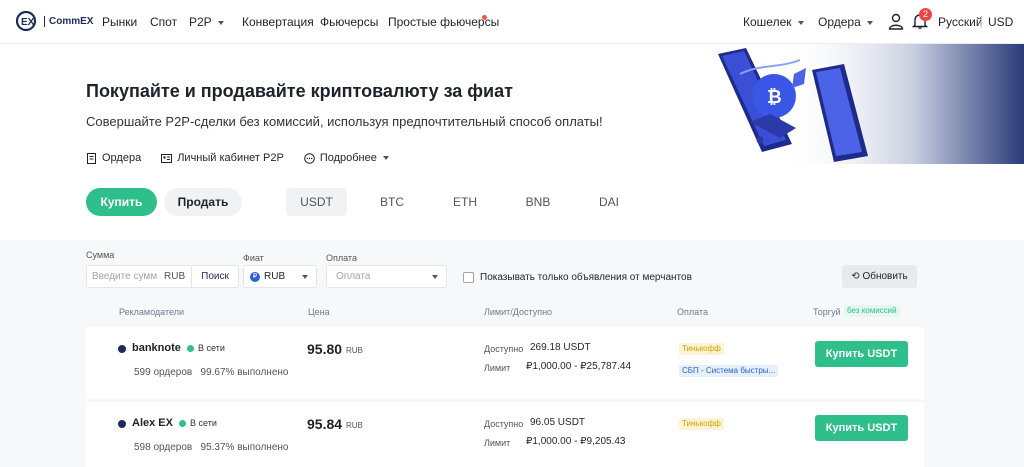 This screenshot has width=1024, height=467. I want to click on payment-select: Оплата, so click(386, 276).